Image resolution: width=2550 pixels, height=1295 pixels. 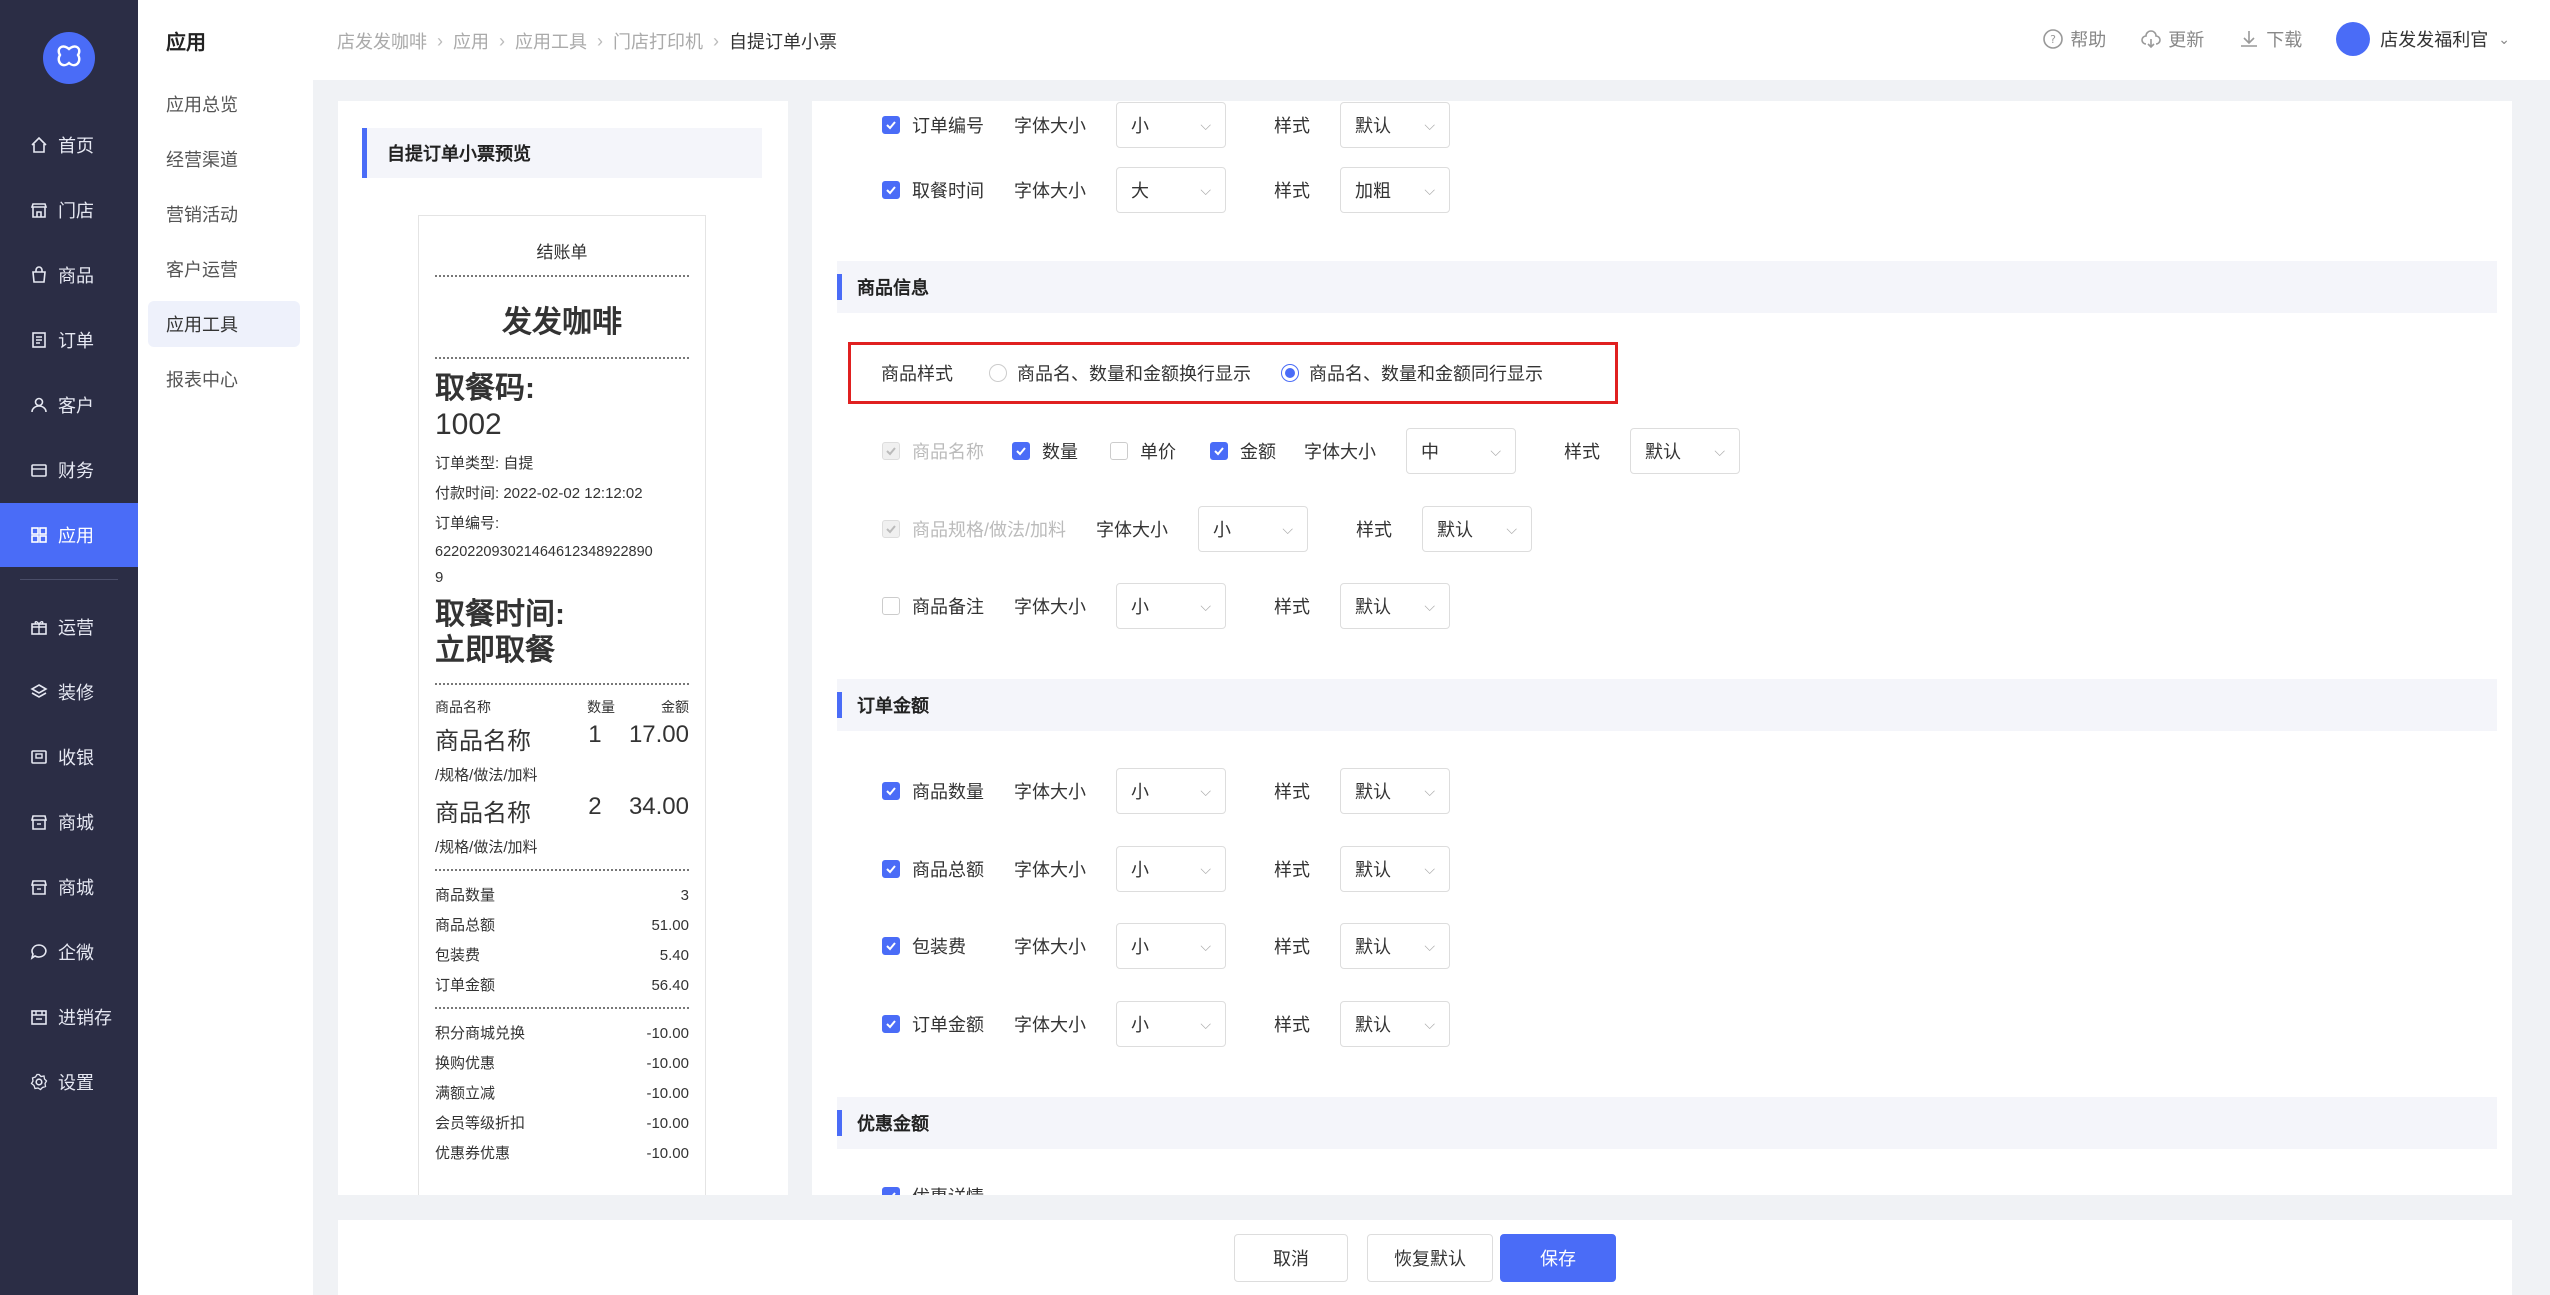 What do you see at coordinates (1140, 870) in the screenshot?
I see `select-value: 小` at bounding box center [1140, 870].